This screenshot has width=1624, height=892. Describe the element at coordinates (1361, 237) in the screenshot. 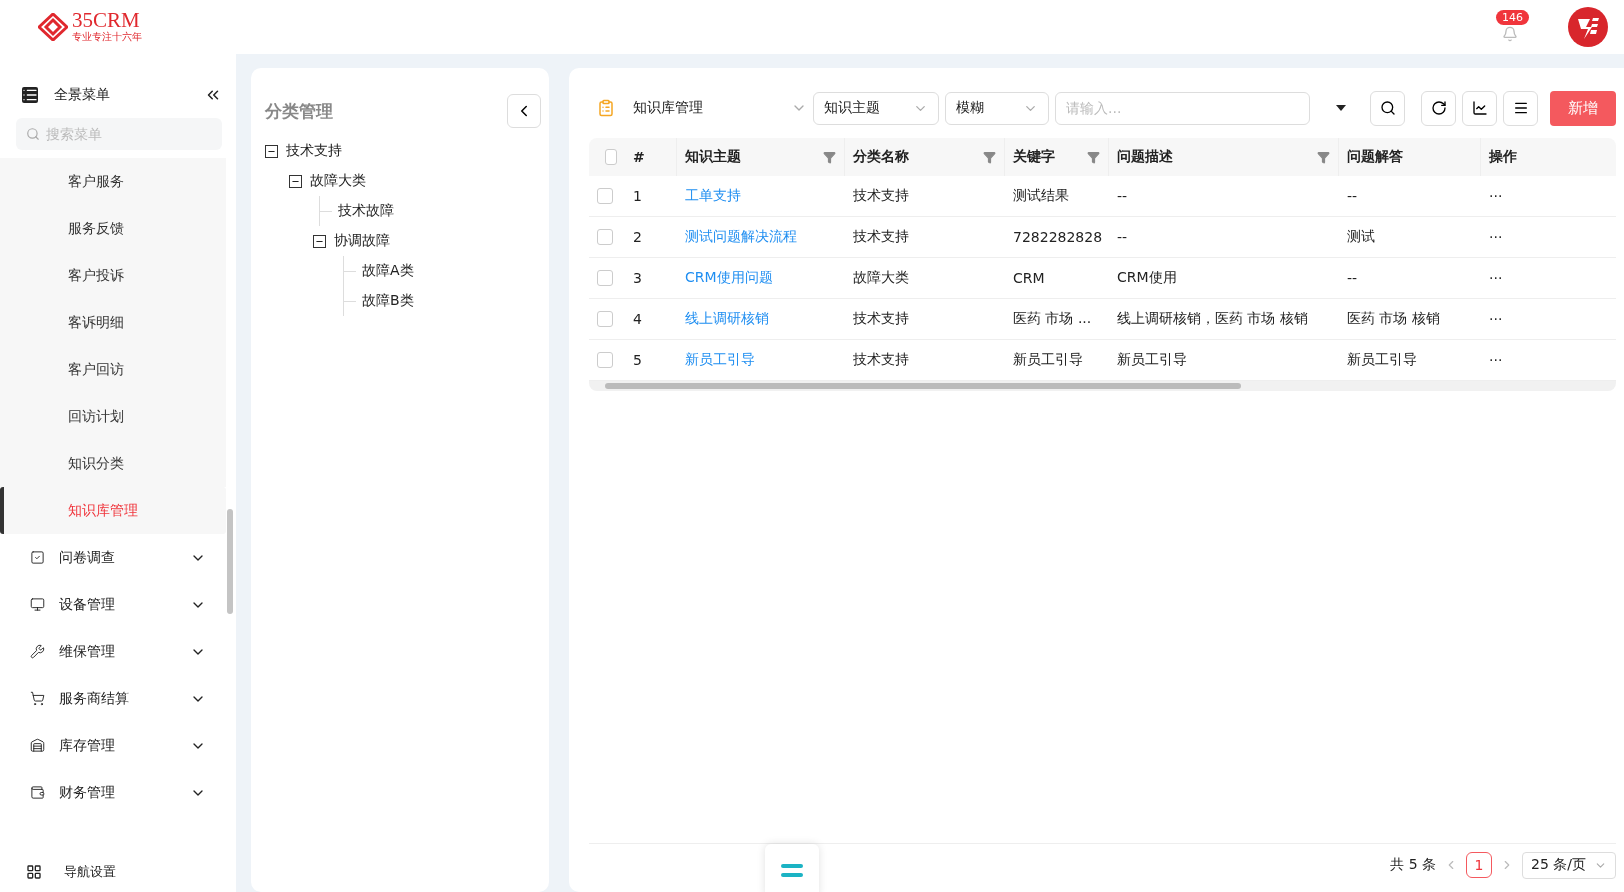

I see `table-cell-text: 测试` at that location.